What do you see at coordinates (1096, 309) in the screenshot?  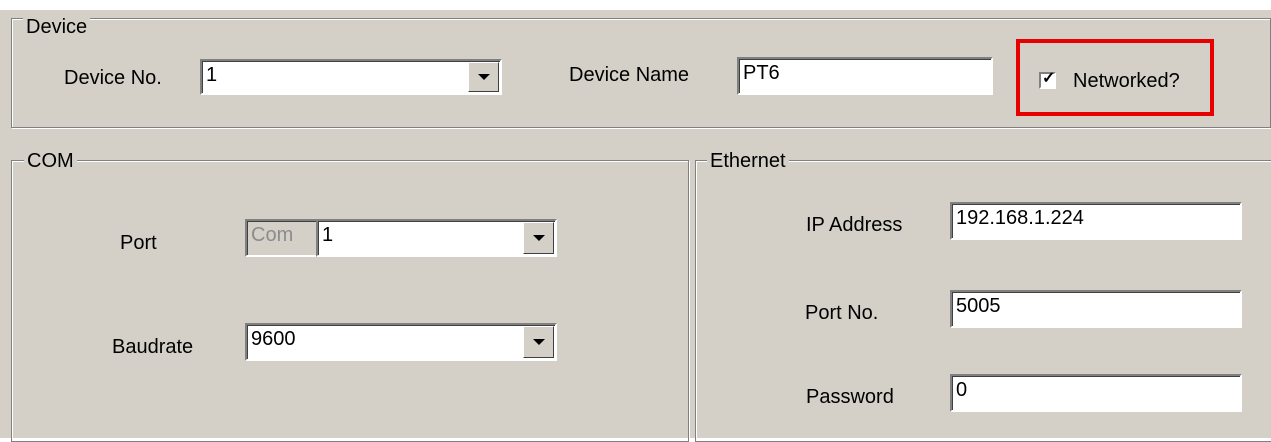 I see `port-no-input: 5005` at bounding box center [1096, 309].